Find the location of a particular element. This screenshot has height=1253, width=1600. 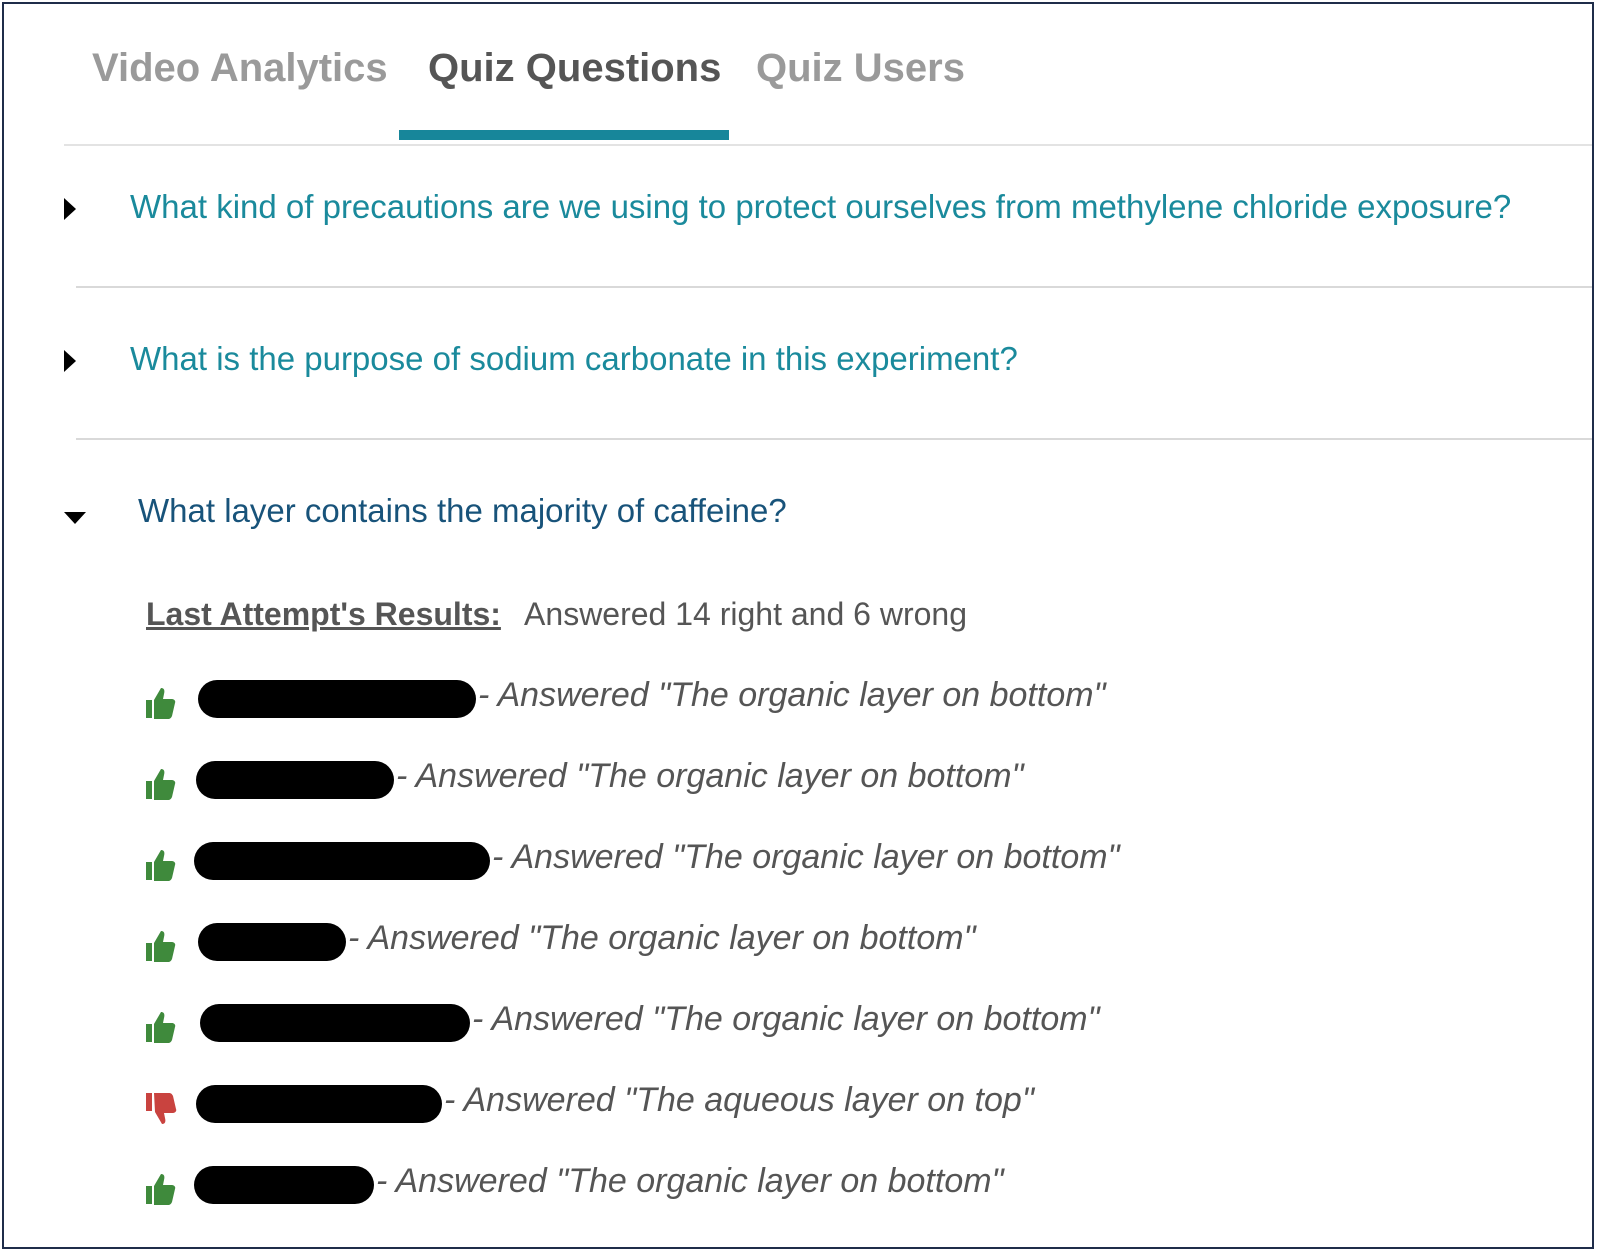

answer-row: - Answered "The aqueous layer on top" is located at coordinates (844, 1111).